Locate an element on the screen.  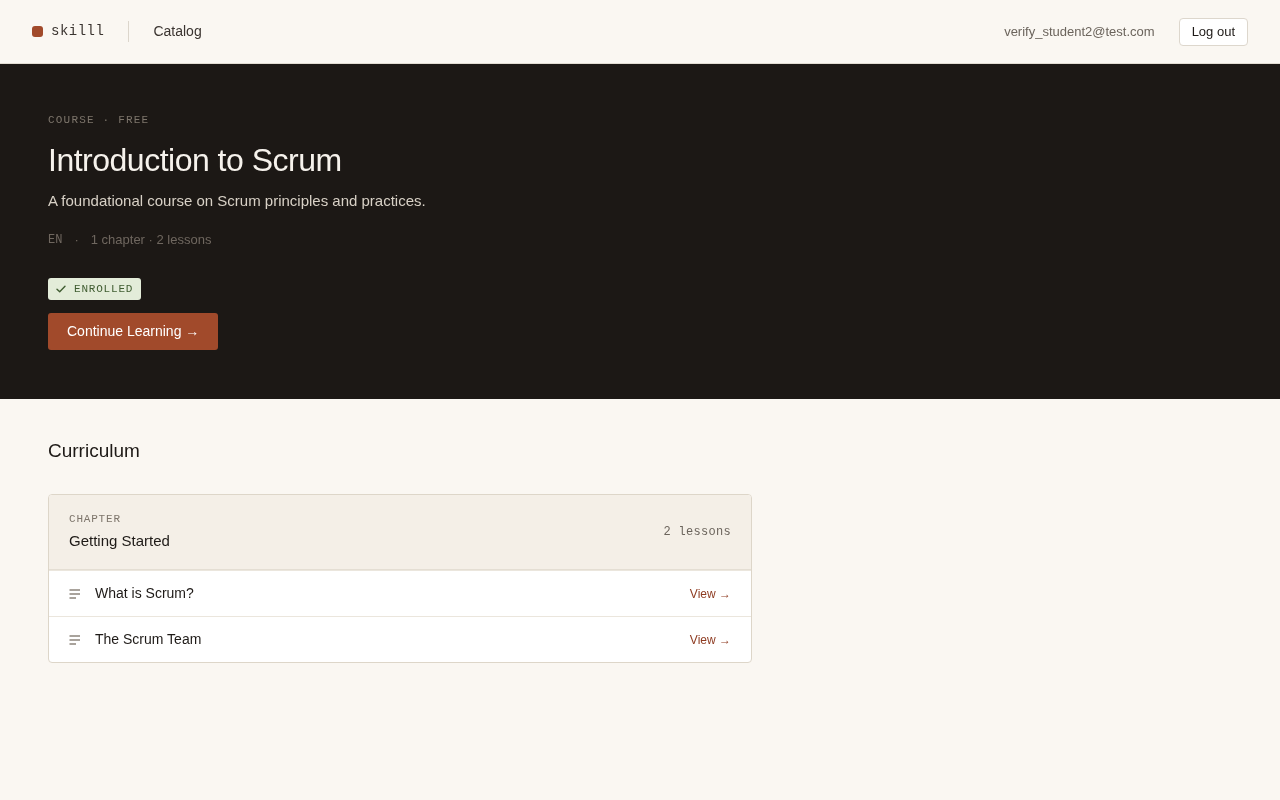
user-email: verify_student2@test.com is located at coordinates (1079, 31).